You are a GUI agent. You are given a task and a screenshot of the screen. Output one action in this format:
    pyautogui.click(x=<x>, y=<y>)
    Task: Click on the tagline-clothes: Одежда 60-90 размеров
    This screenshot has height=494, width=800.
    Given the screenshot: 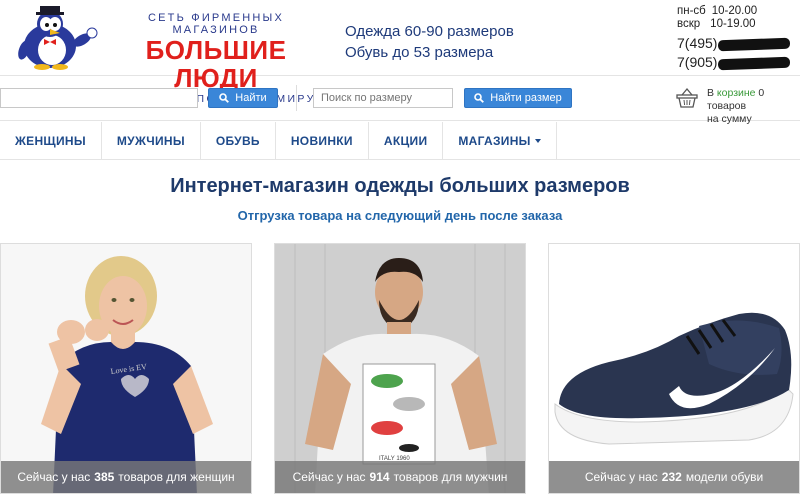 What is the action you would take?
    pyautogui.click(x=429, y=31)
    